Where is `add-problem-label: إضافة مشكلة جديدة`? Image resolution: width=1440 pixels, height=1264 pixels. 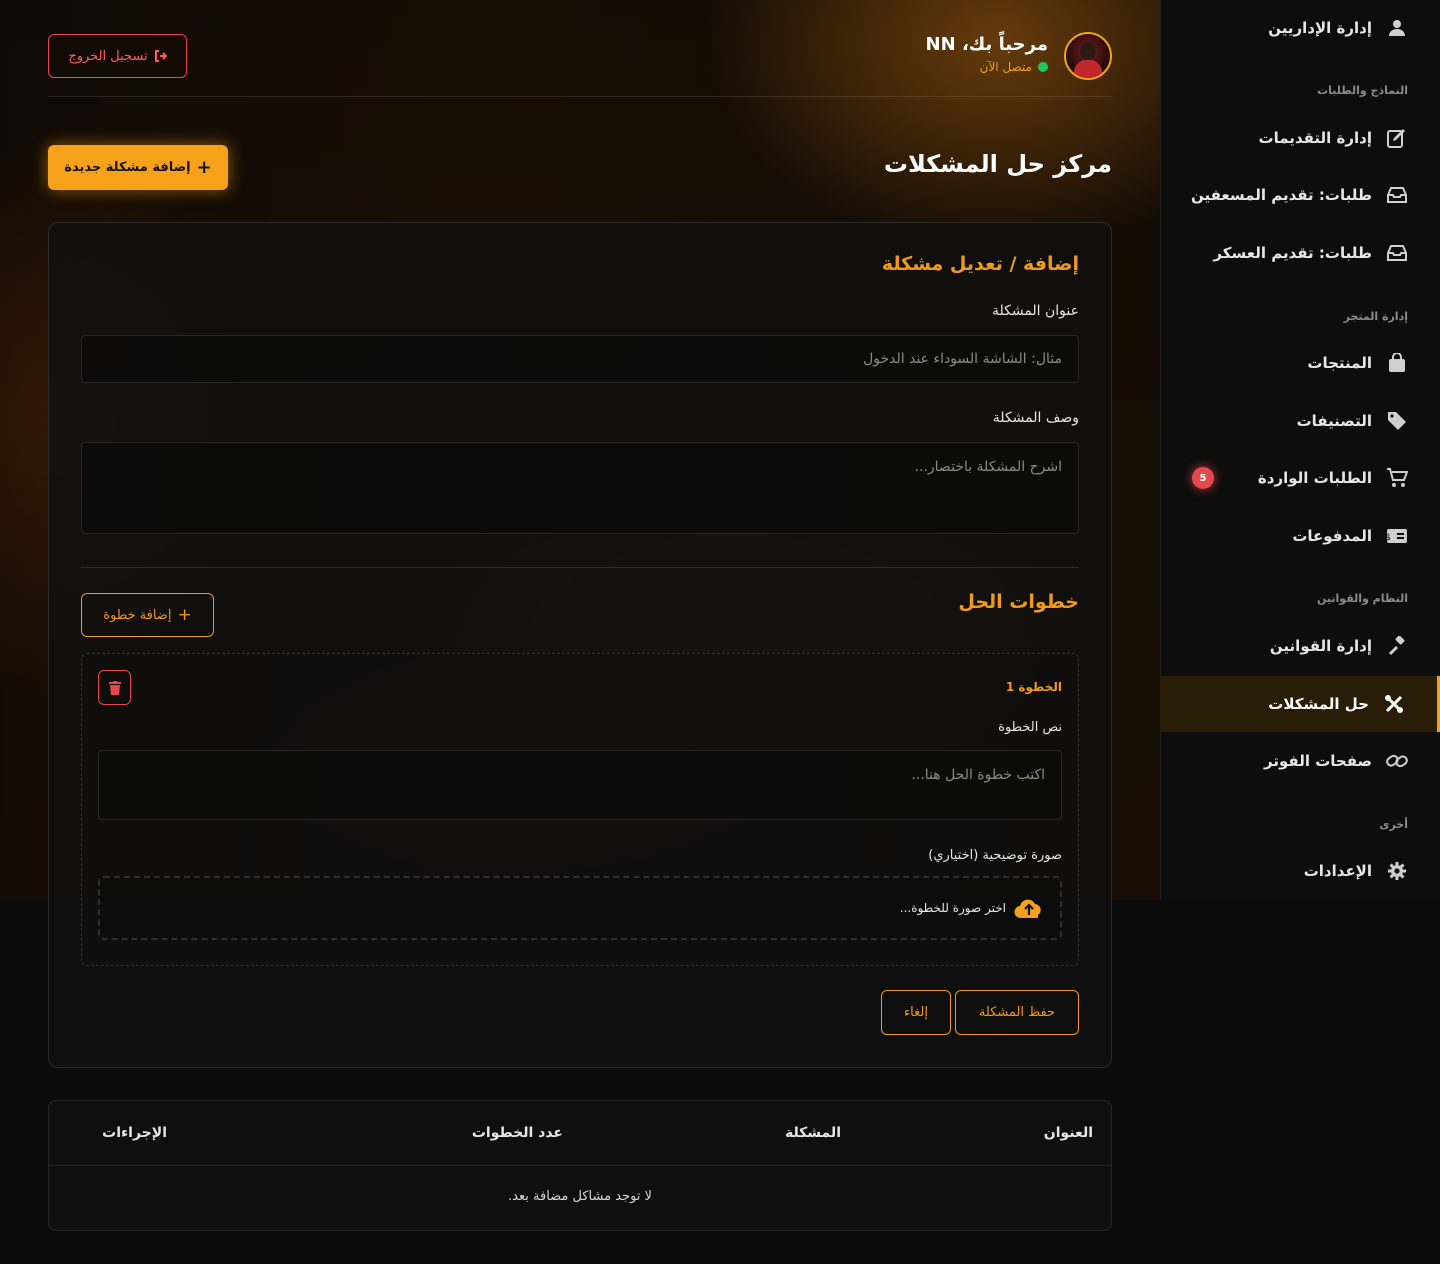 add-problem-label: إضافة مشكلة جديدة is located at coordinates (127, 167).